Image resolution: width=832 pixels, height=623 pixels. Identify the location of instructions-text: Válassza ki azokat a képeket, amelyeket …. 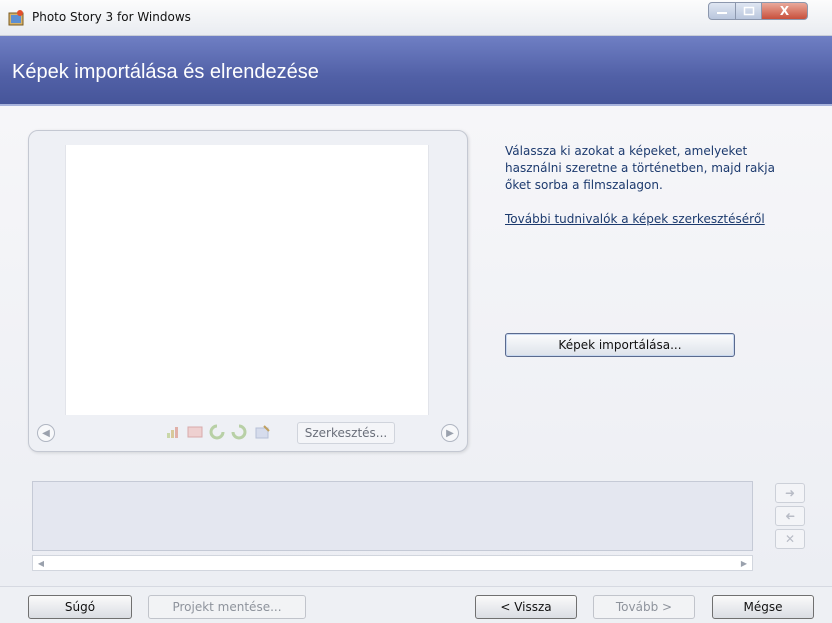
(640, 168).